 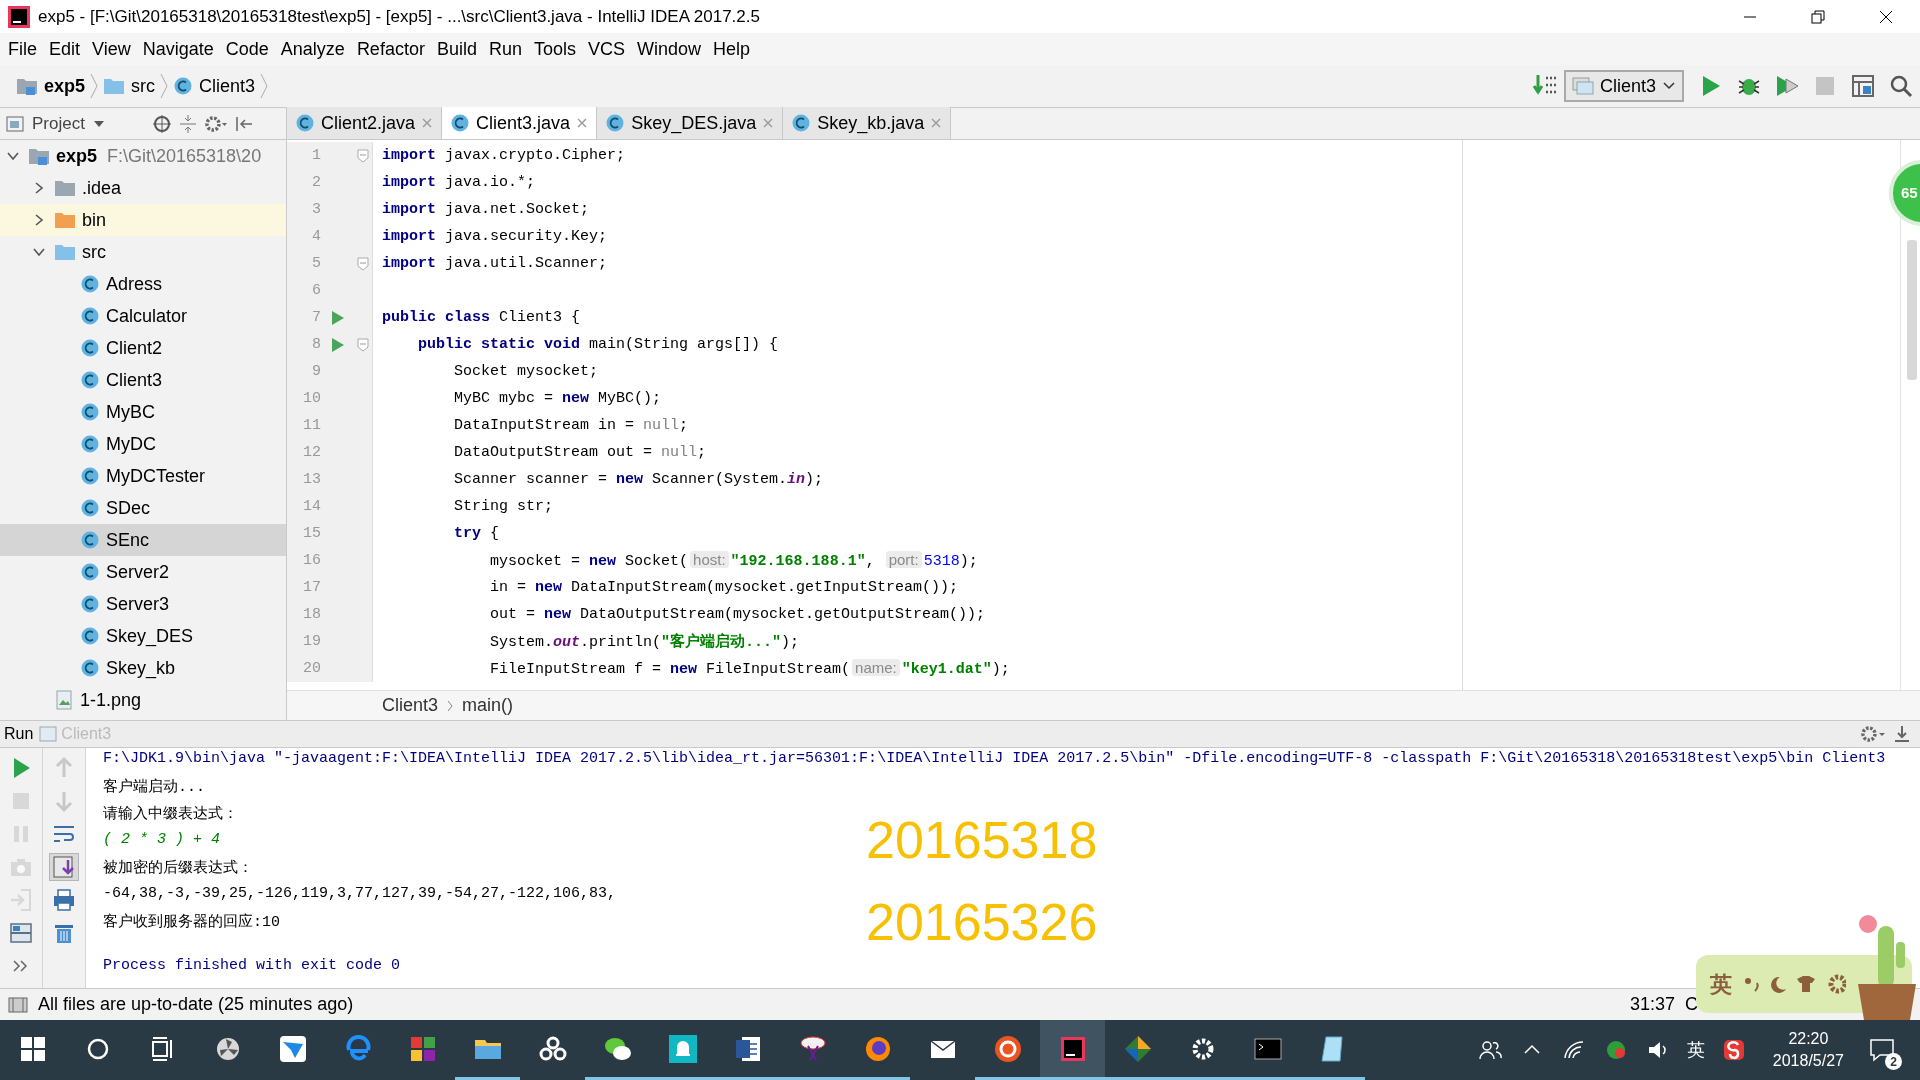 I want to click on printer-icon, so click(x=64, y=900).